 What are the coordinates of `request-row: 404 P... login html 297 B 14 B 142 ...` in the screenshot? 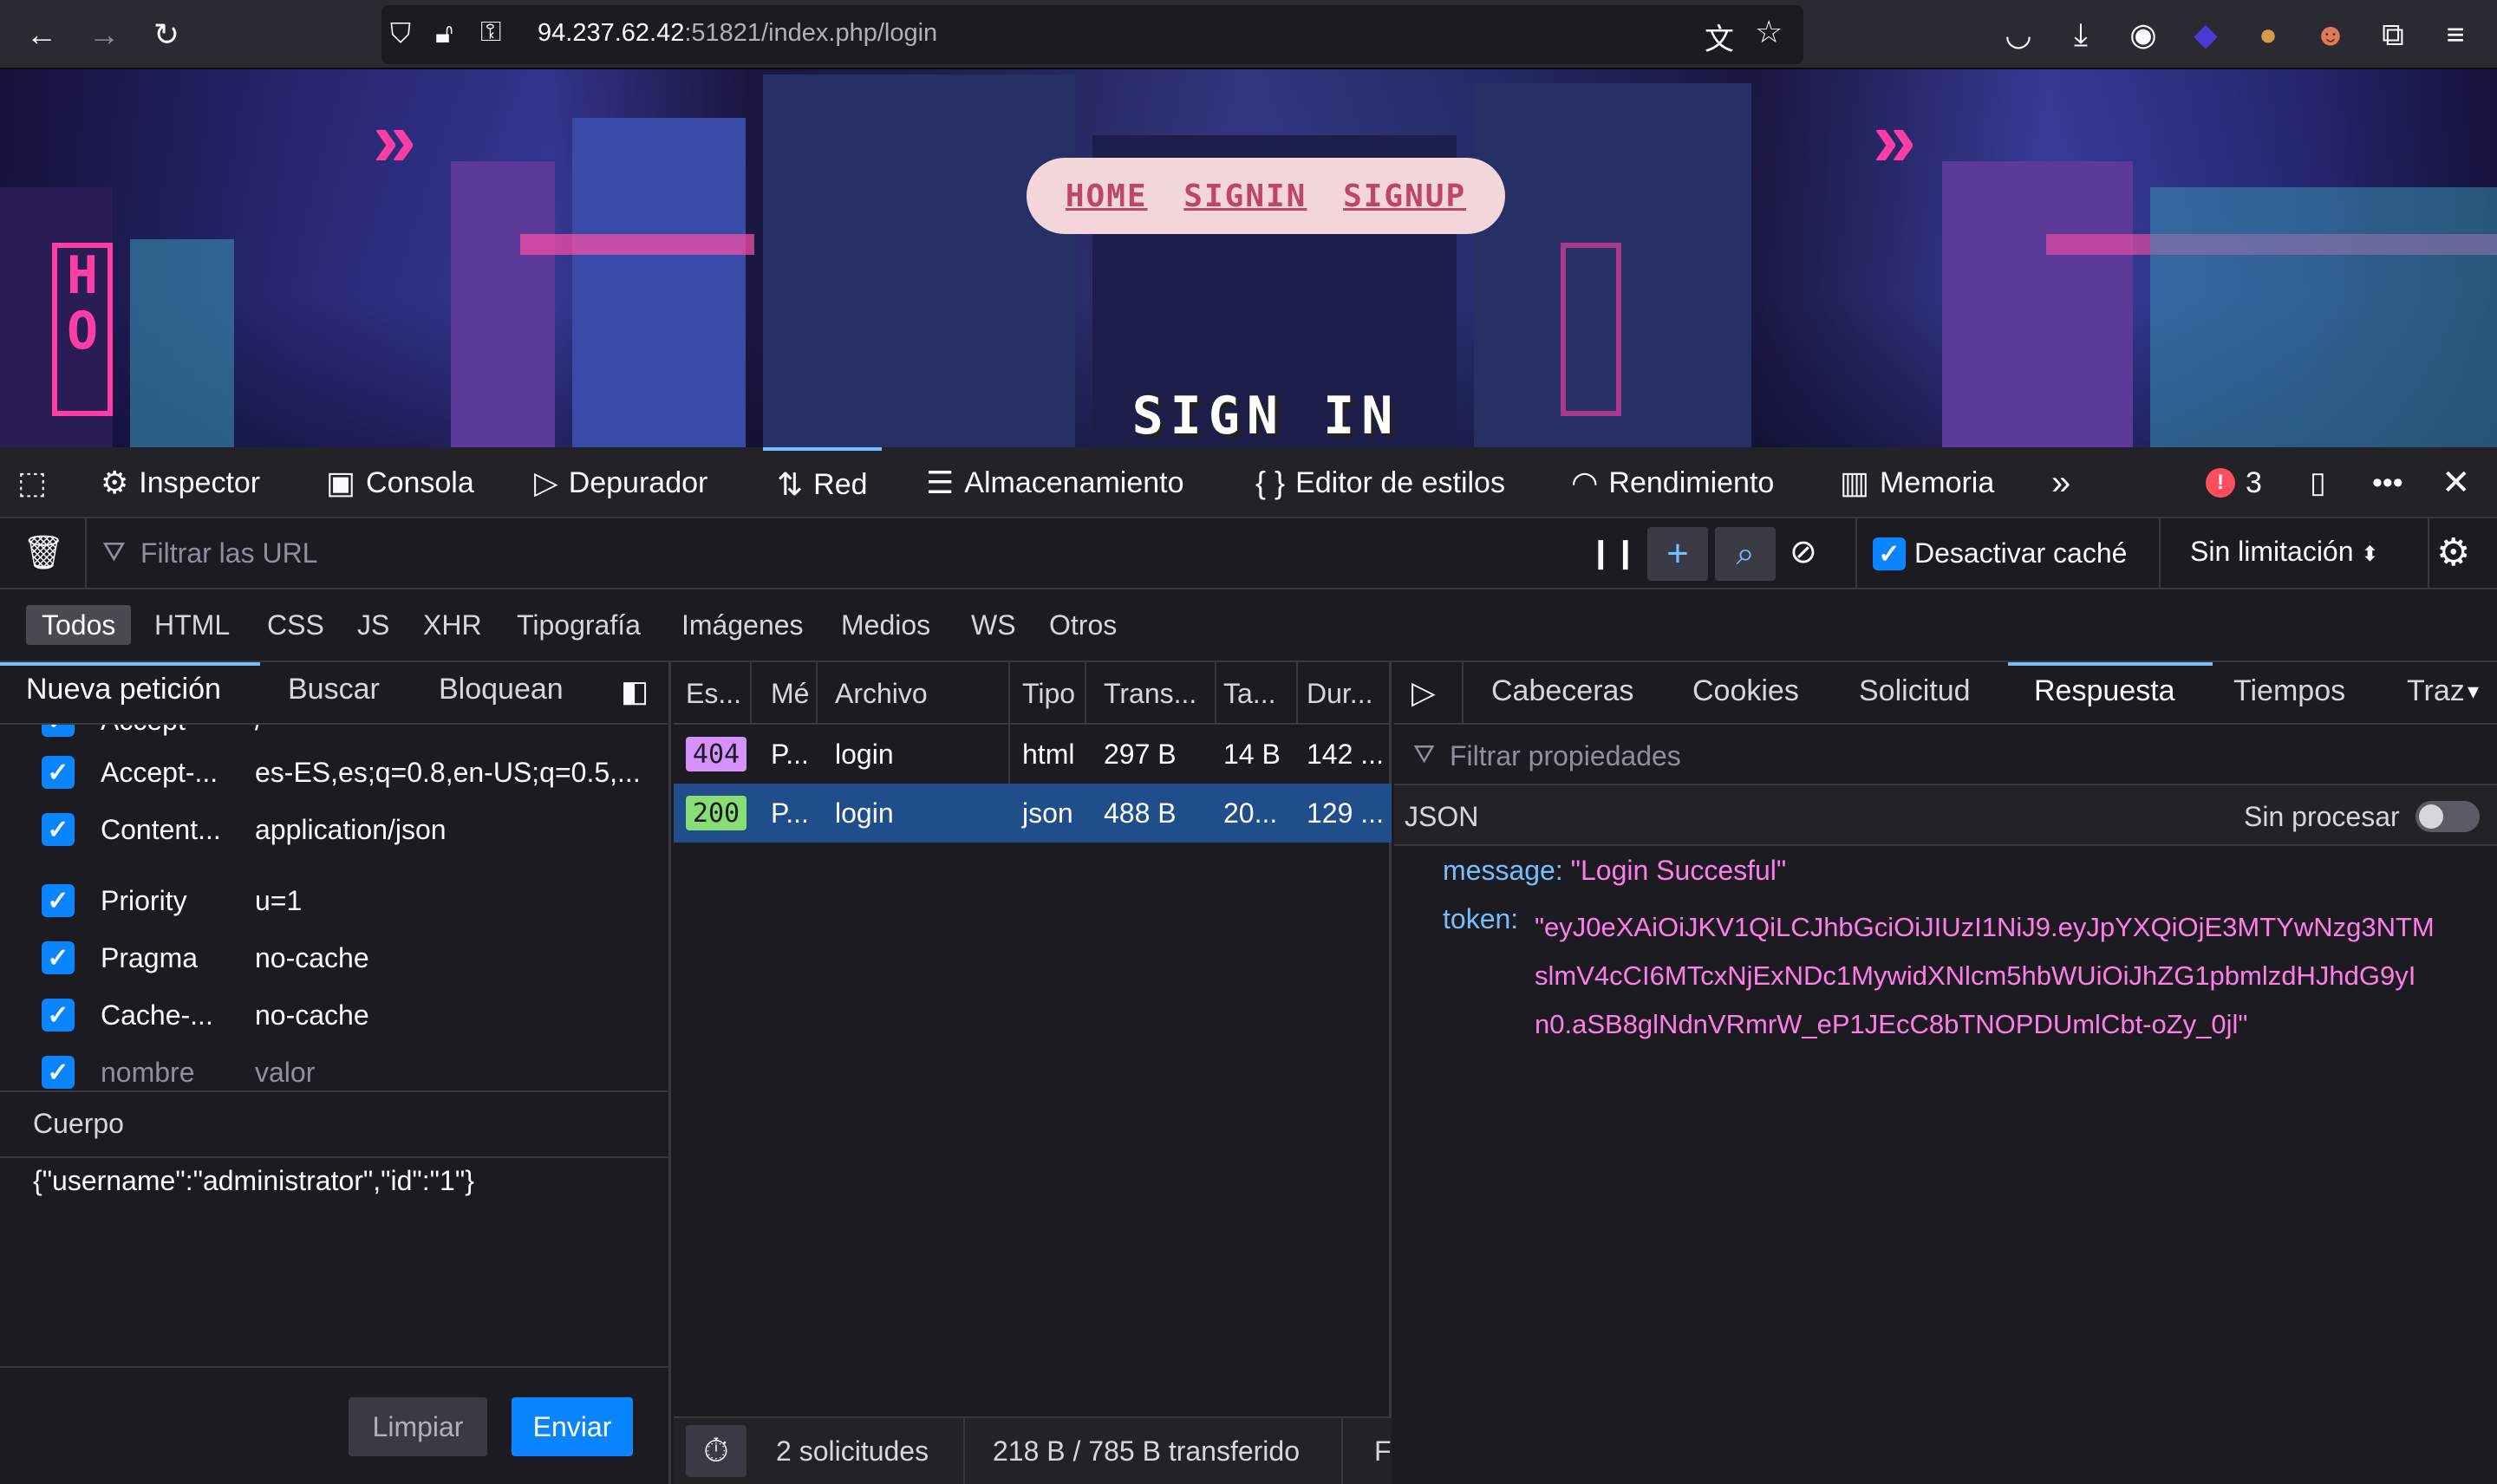 It's located at (1033, 754).